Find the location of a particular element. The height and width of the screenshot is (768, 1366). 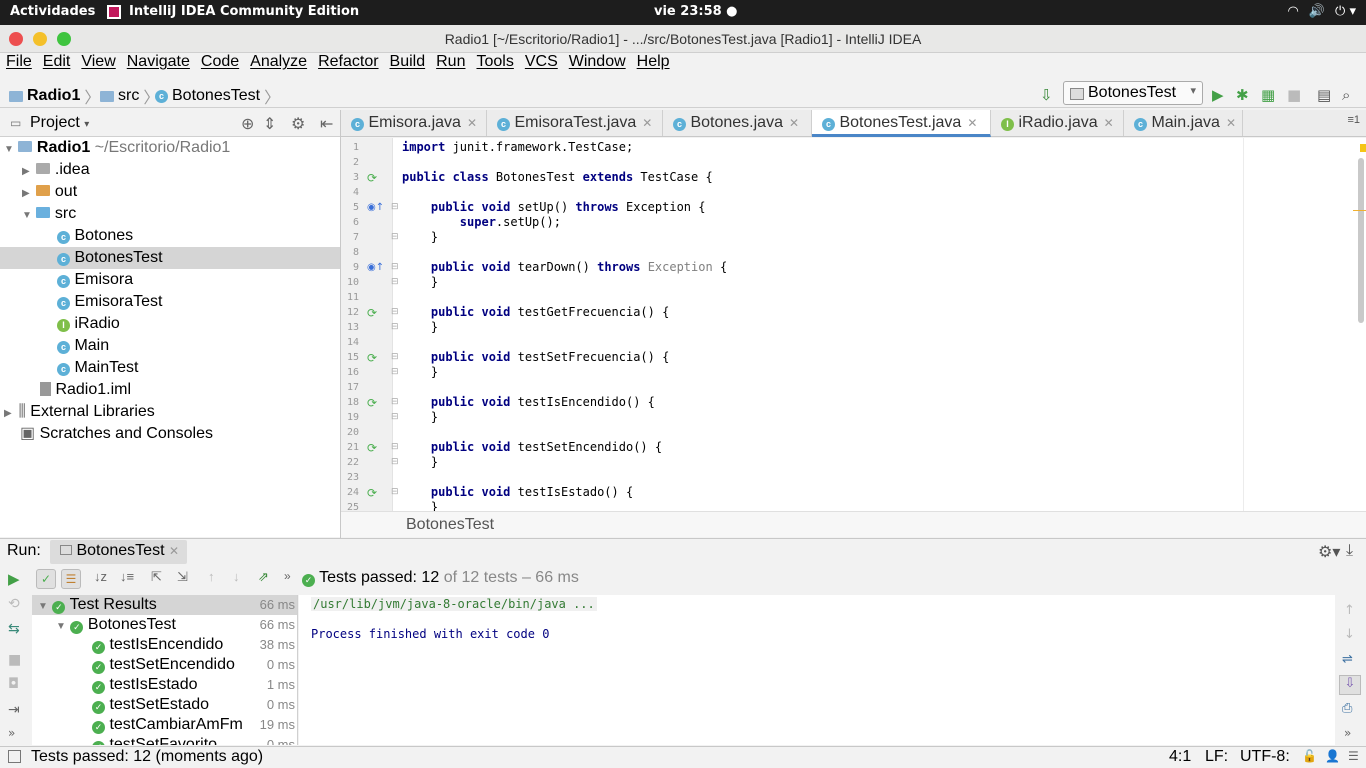

collapse-all-icon: ⇕ is located at coordinates (269, 124).